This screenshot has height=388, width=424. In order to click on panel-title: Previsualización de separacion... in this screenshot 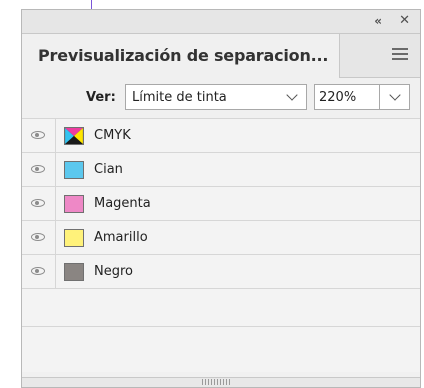, I will do `click(183, 55)`.